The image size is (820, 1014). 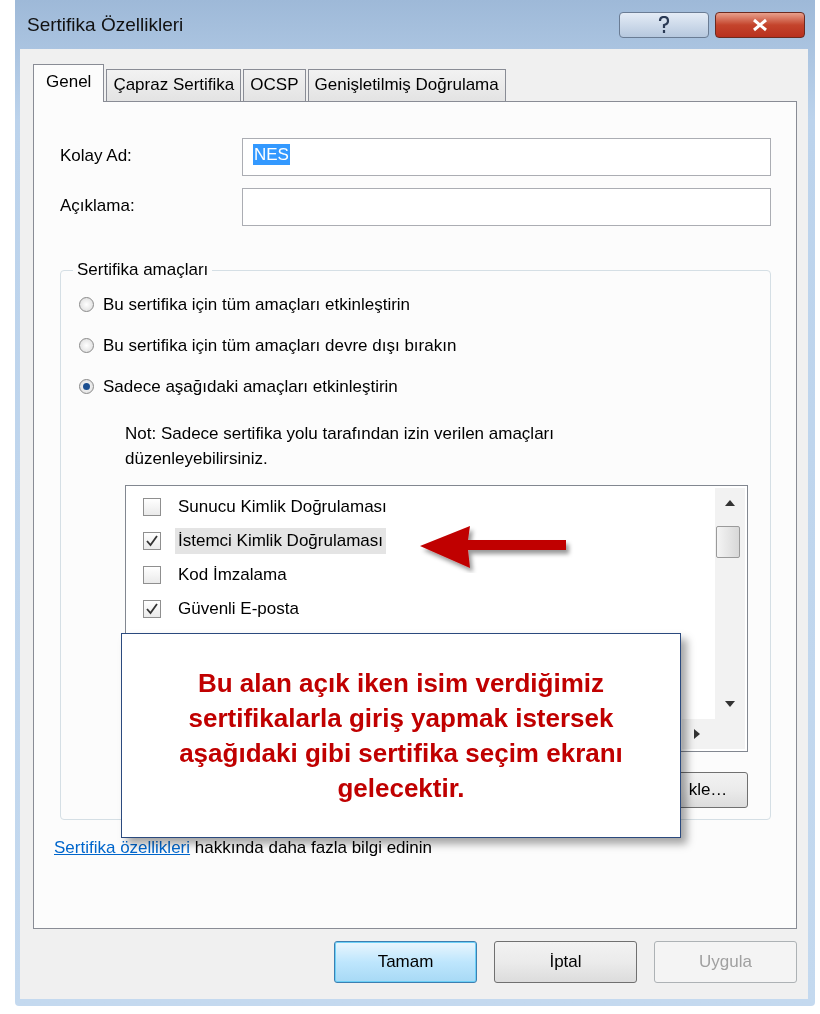 What do you see at coordinates (69, 83) in the screenshot?
I see `tab: Genel` at bounding box center [69, 83].